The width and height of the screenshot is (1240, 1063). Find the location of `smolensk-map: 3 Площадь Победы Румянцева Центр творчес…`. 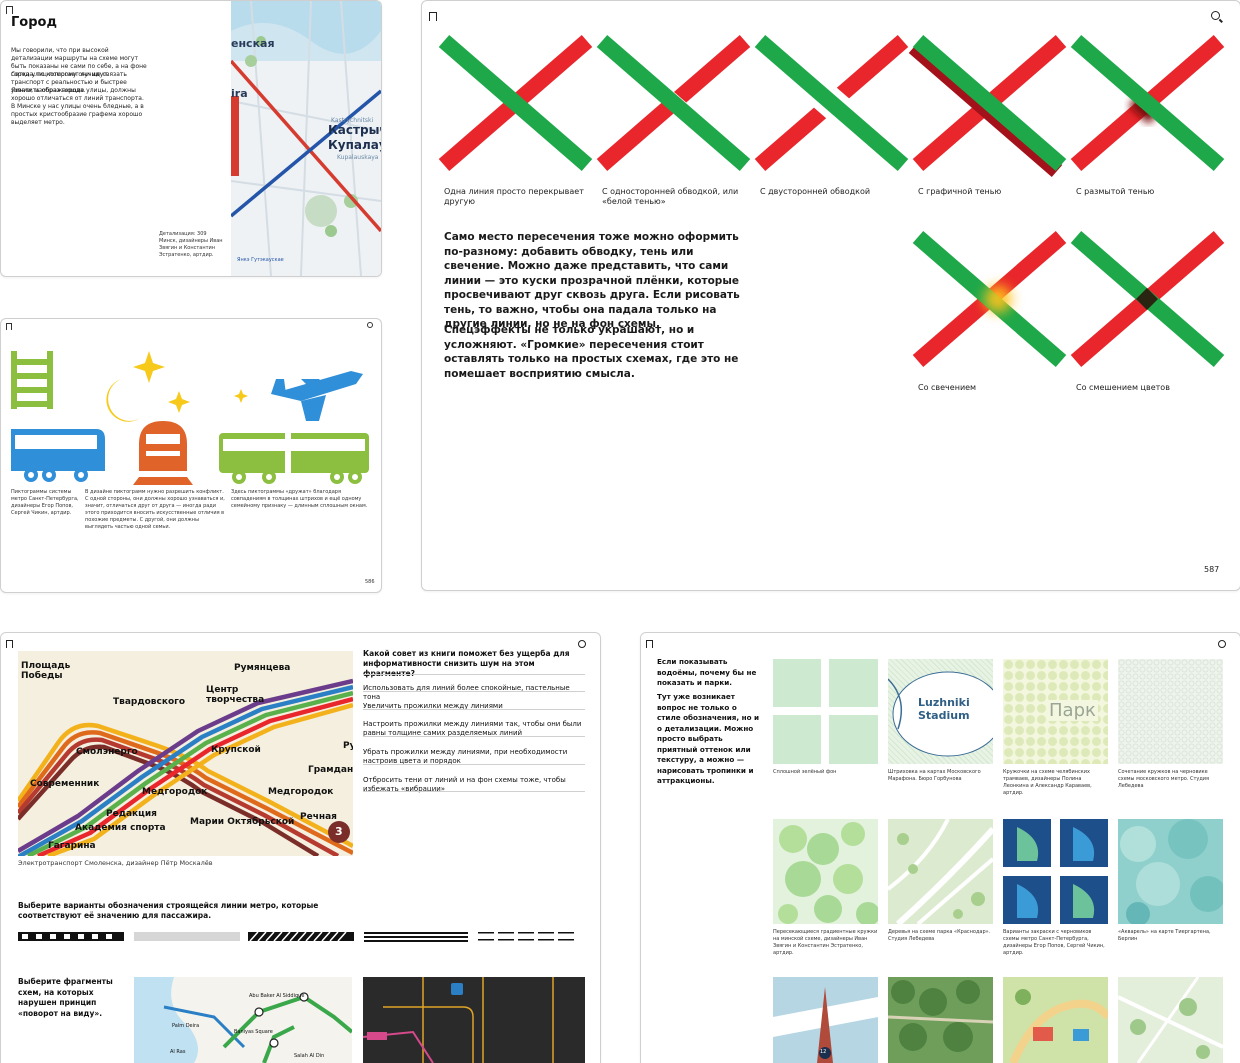

smolensk-map: 3 Площадь Победы Румянцева Центр творчес… is located at coordinates (185, 753).